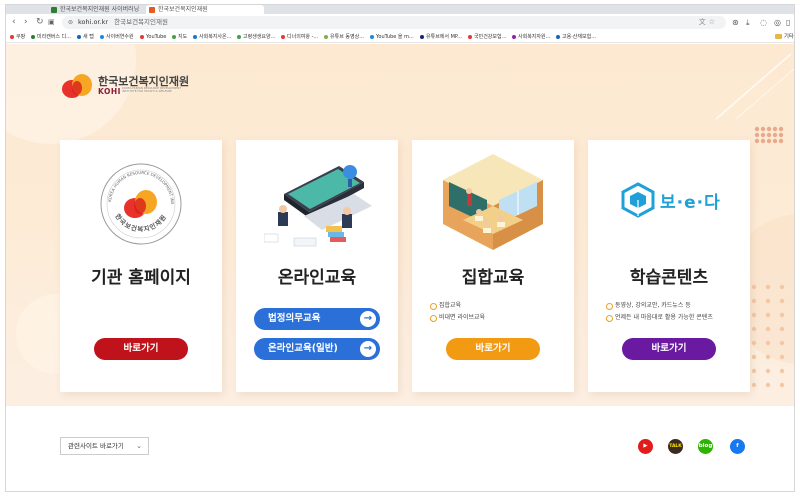 The width and height of the screenshot is (800, 496). I want to click on site-info-icon: ⊜, so click(70, 22).